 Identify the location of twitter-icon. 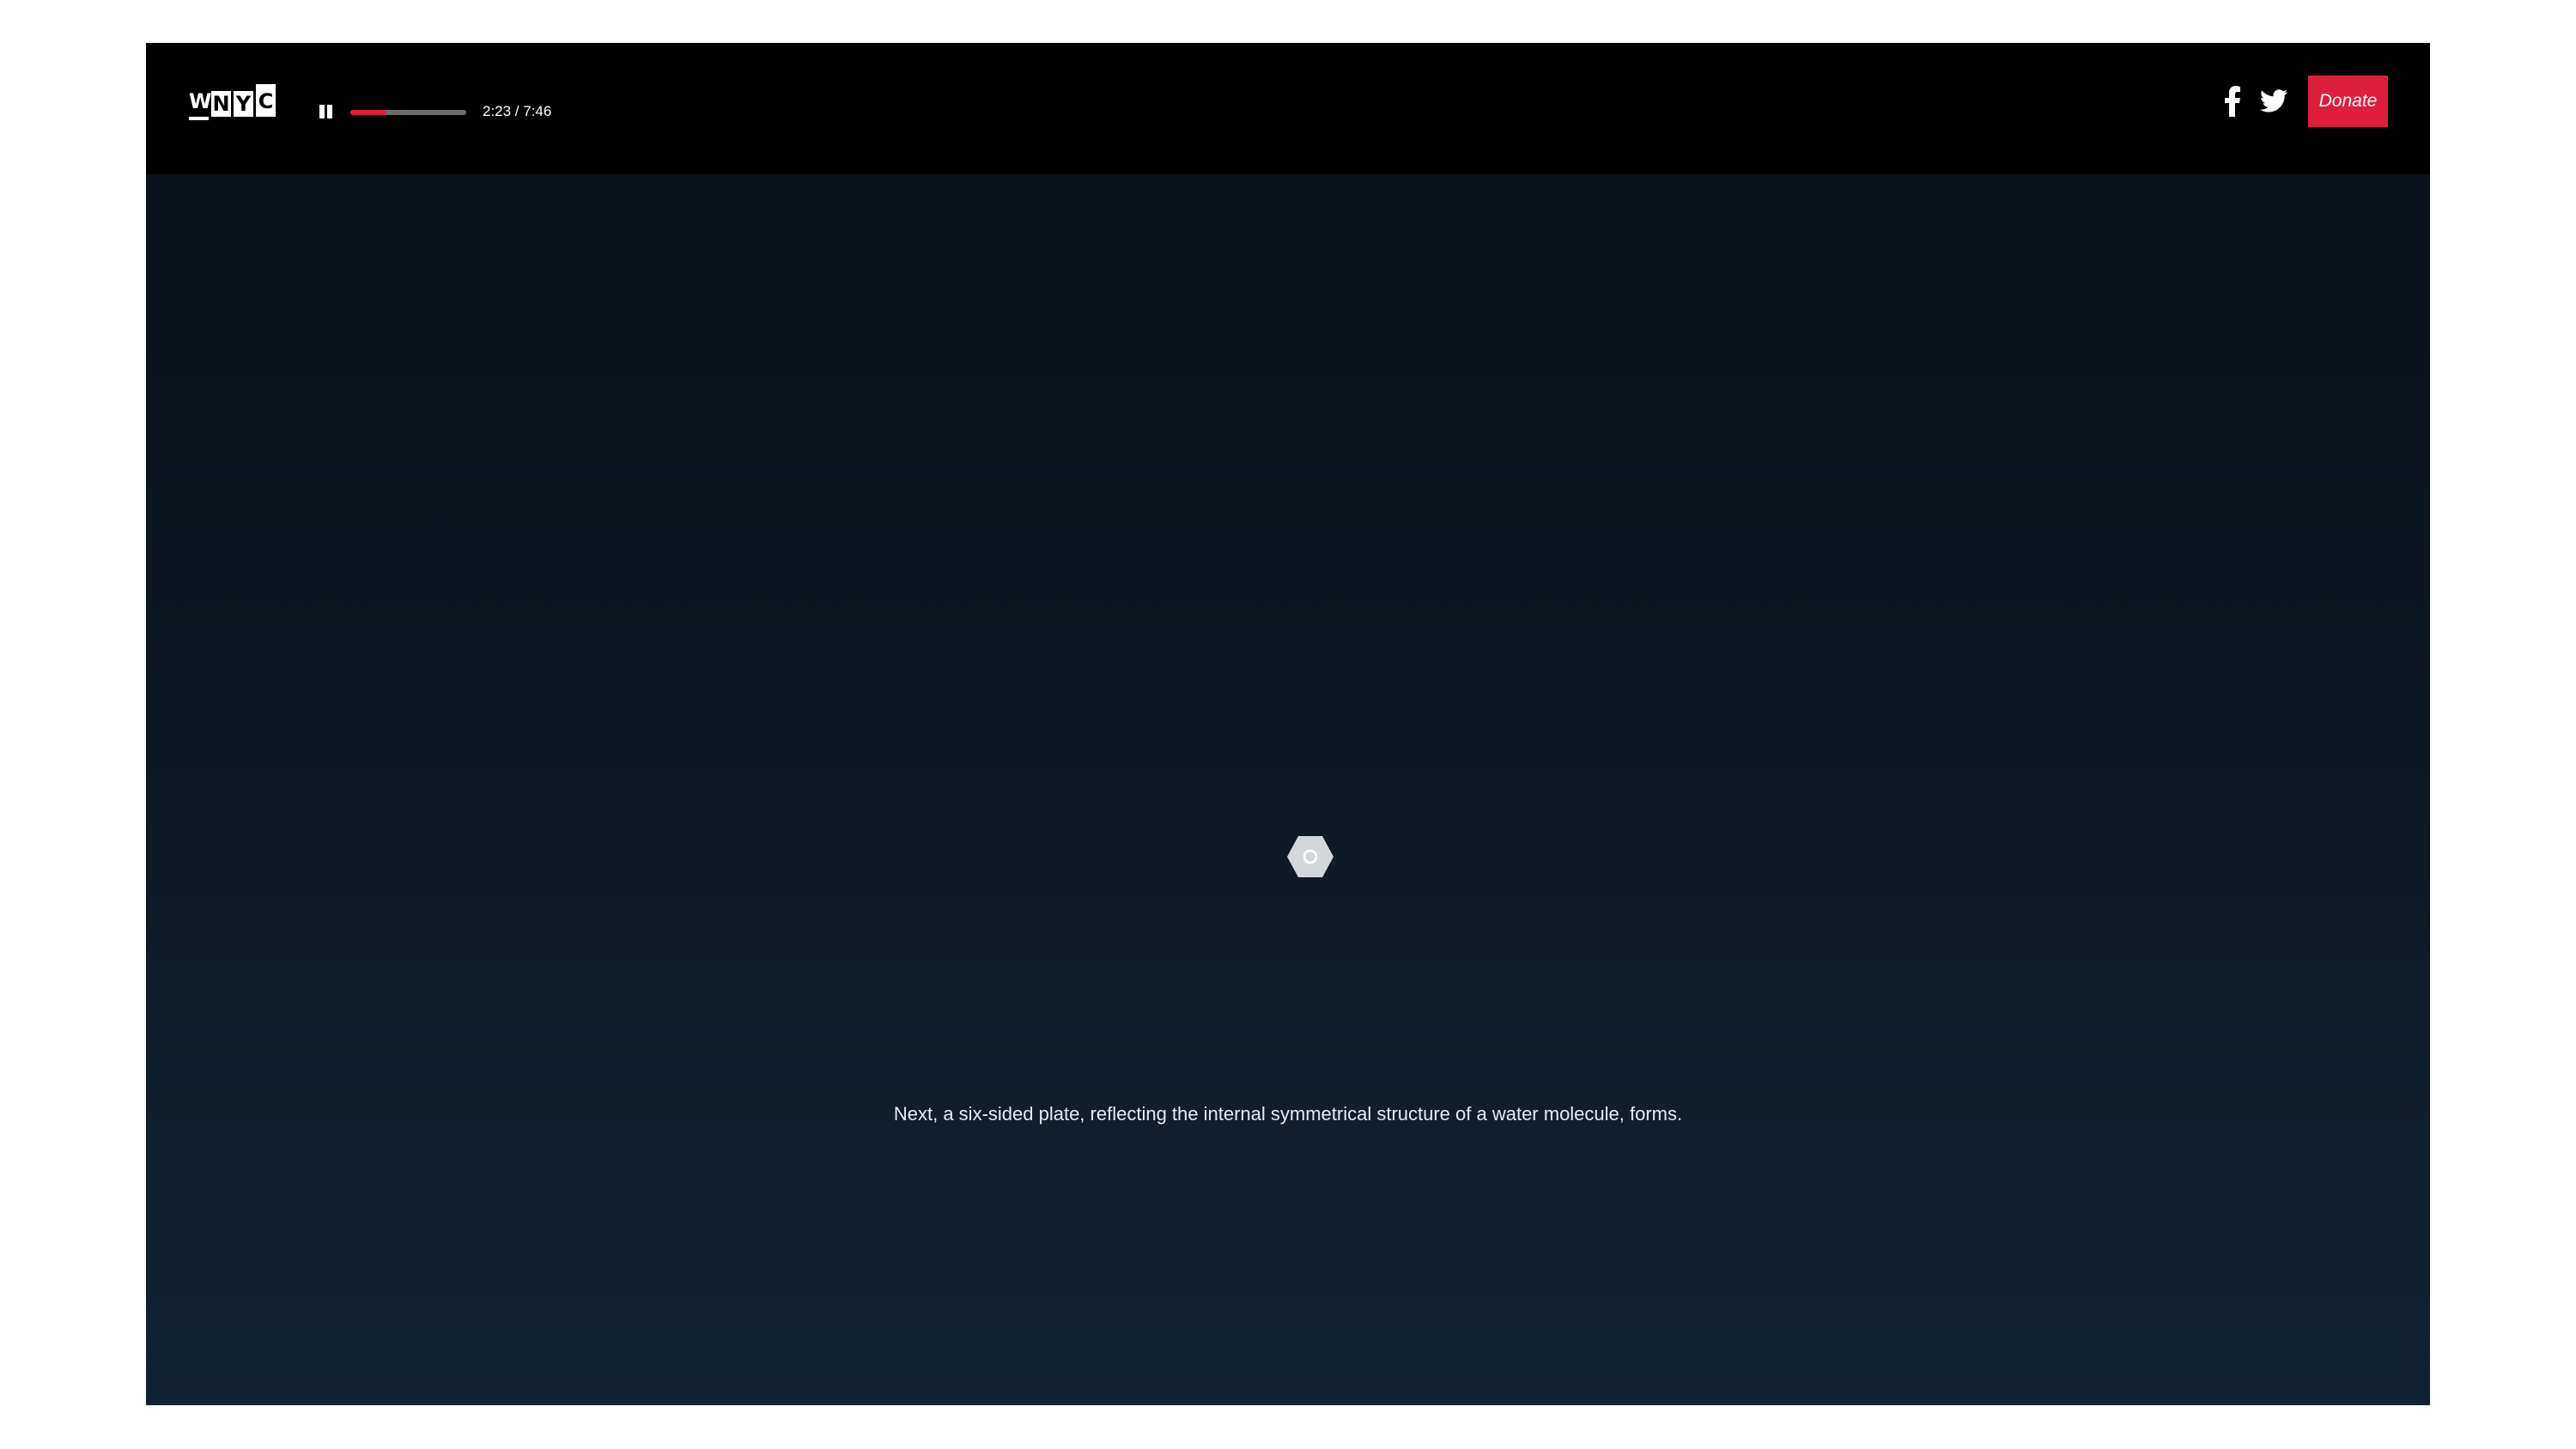
(2273, 100).